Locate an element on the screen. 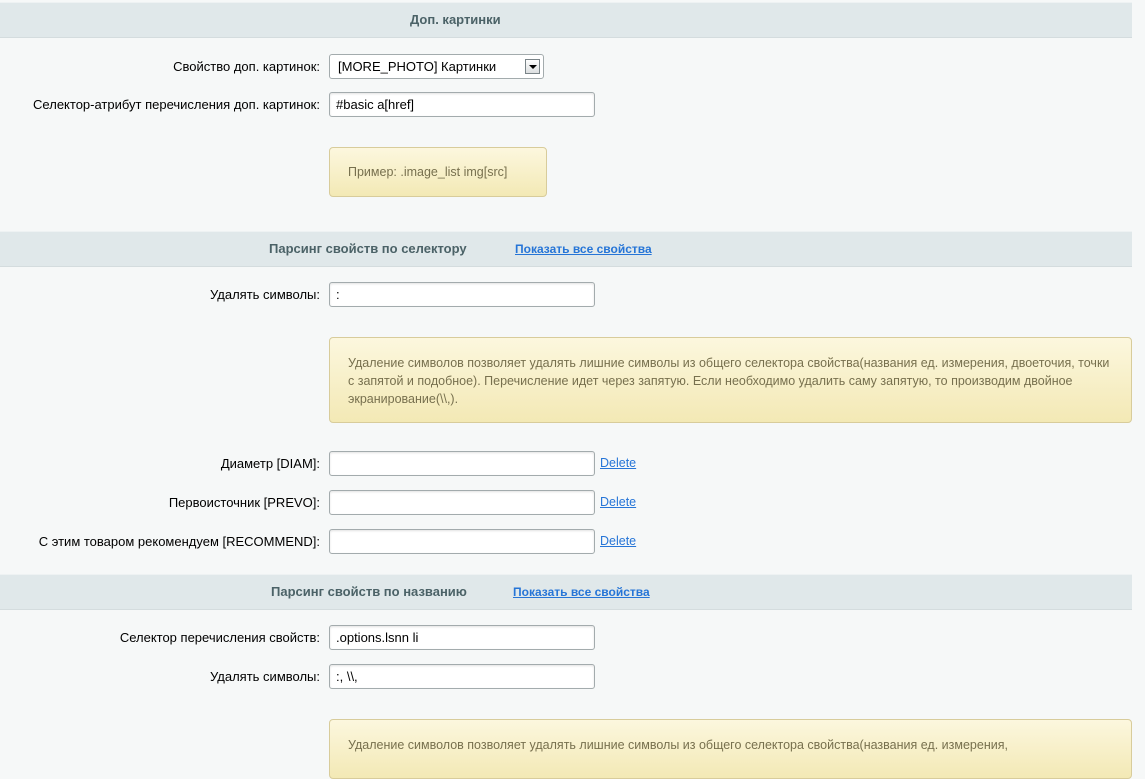 Image resolution: width=1145 pixels, height=779 pixels. delete-prevo-link: Delete is located at coordinates (618, 502).